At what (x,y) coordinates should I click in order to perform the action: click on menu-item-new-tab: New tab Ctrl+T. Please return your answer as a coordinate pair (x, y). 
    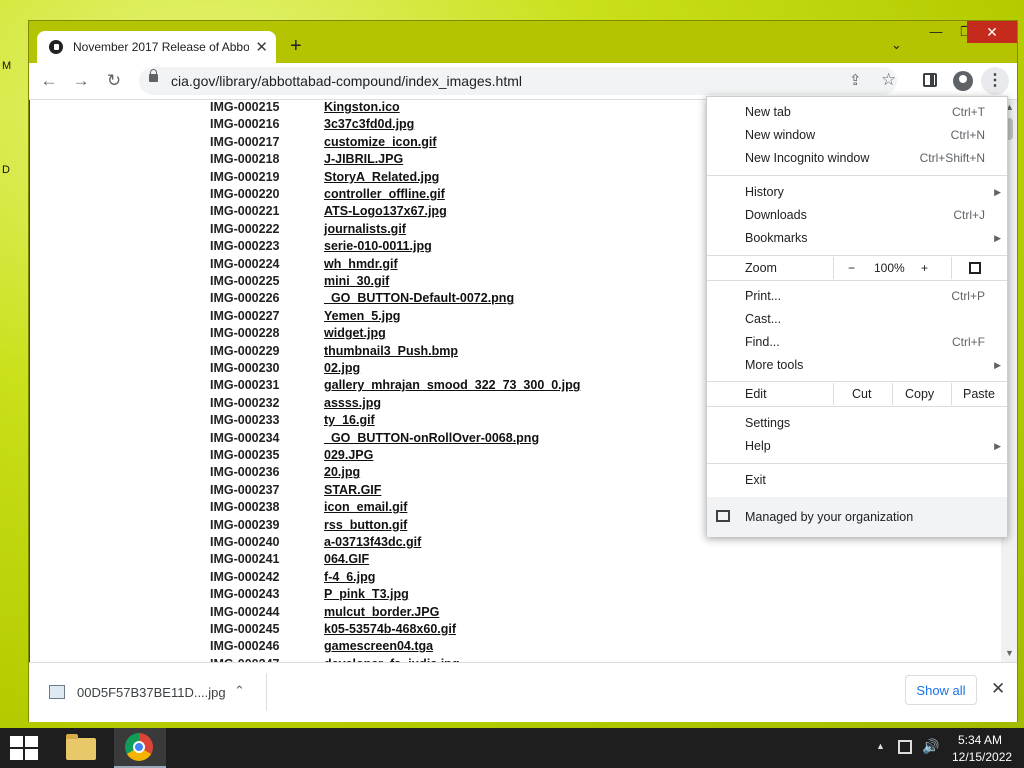
    Looking at the image, I should click on (857, 112).